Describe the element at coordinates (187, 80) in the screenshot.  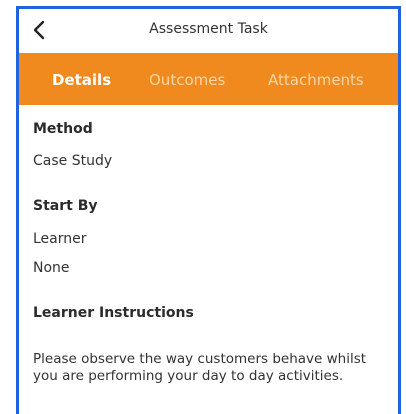
I see `tab-outcomes: Outcomes` at that location.